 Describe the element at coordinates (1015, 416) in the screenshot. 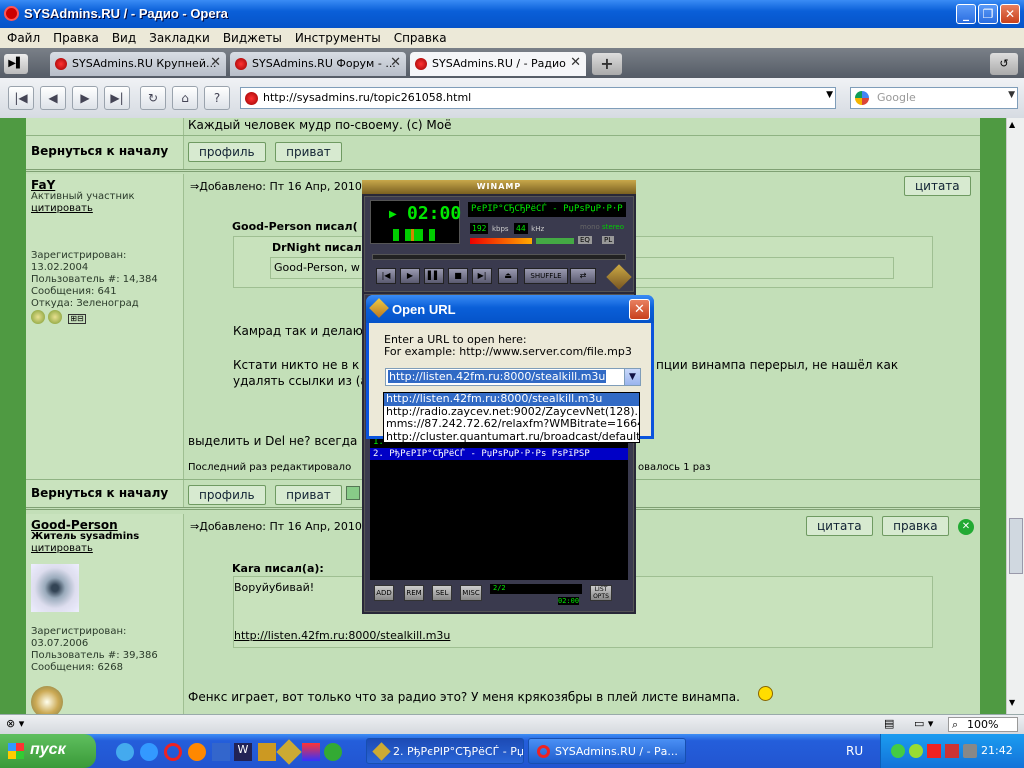

I see `page-scrollbar: ▲ ▼` at that location.